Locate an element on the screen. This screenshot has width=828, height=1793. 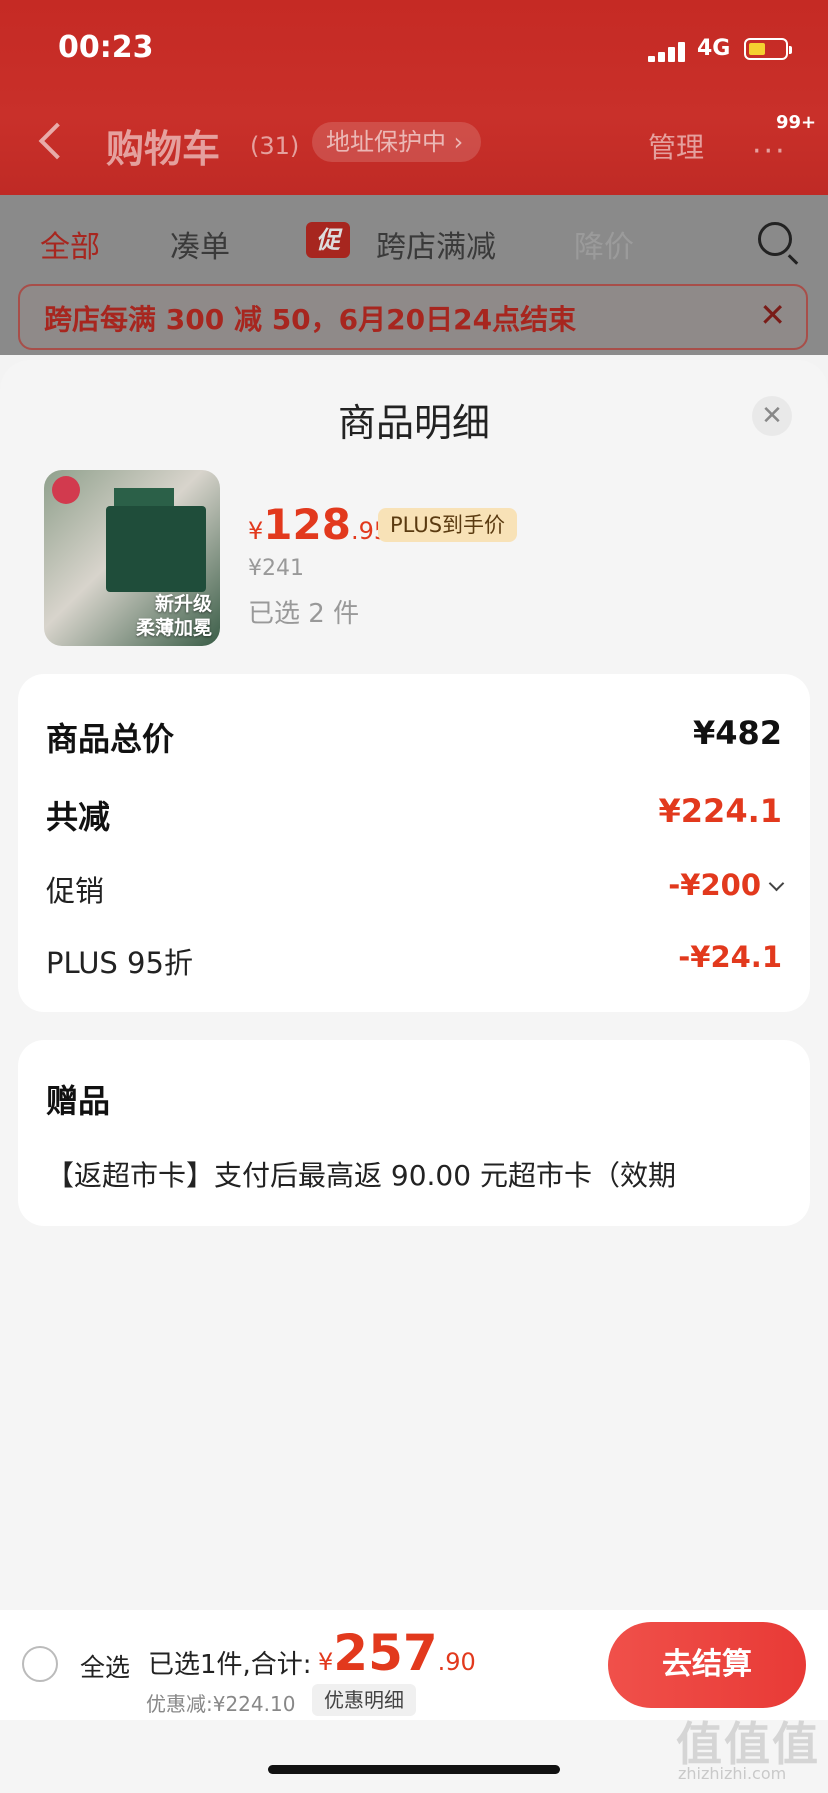
cart-count: (31) is located at coordinates (275, 146).